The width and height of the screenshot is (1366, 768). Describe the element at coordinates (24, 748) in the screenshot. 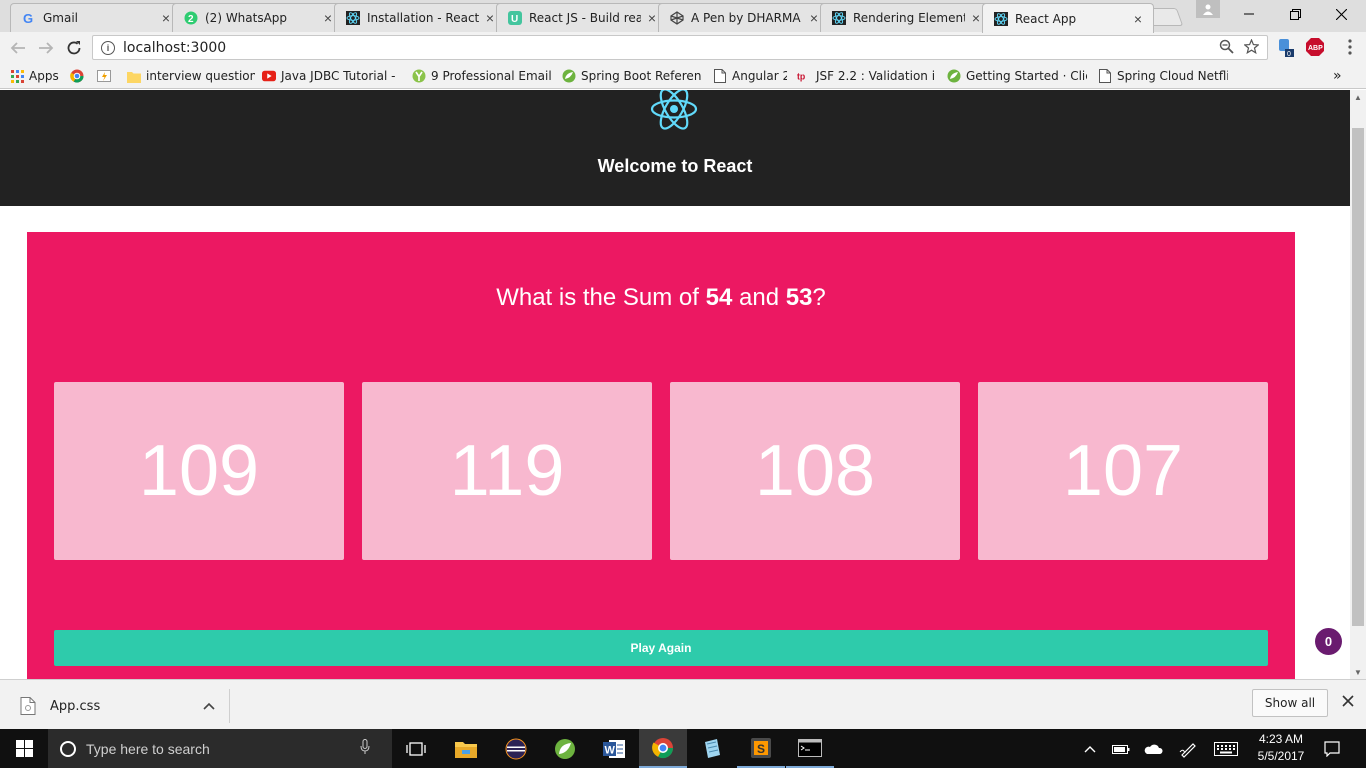

I see `windows-start-icon` at that location.